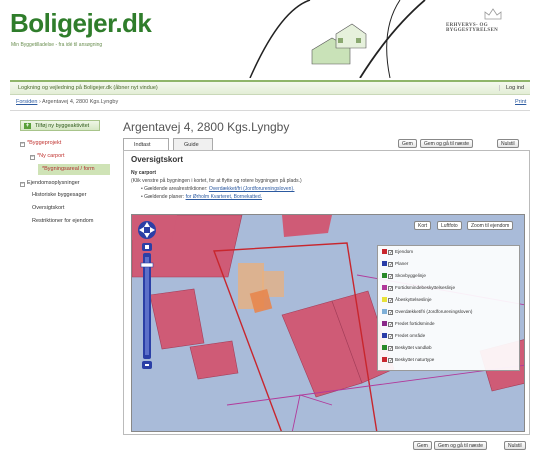  I want to click on plans-link: for Ørholm Kvarteret, Bornekatted., so click(224, 197).